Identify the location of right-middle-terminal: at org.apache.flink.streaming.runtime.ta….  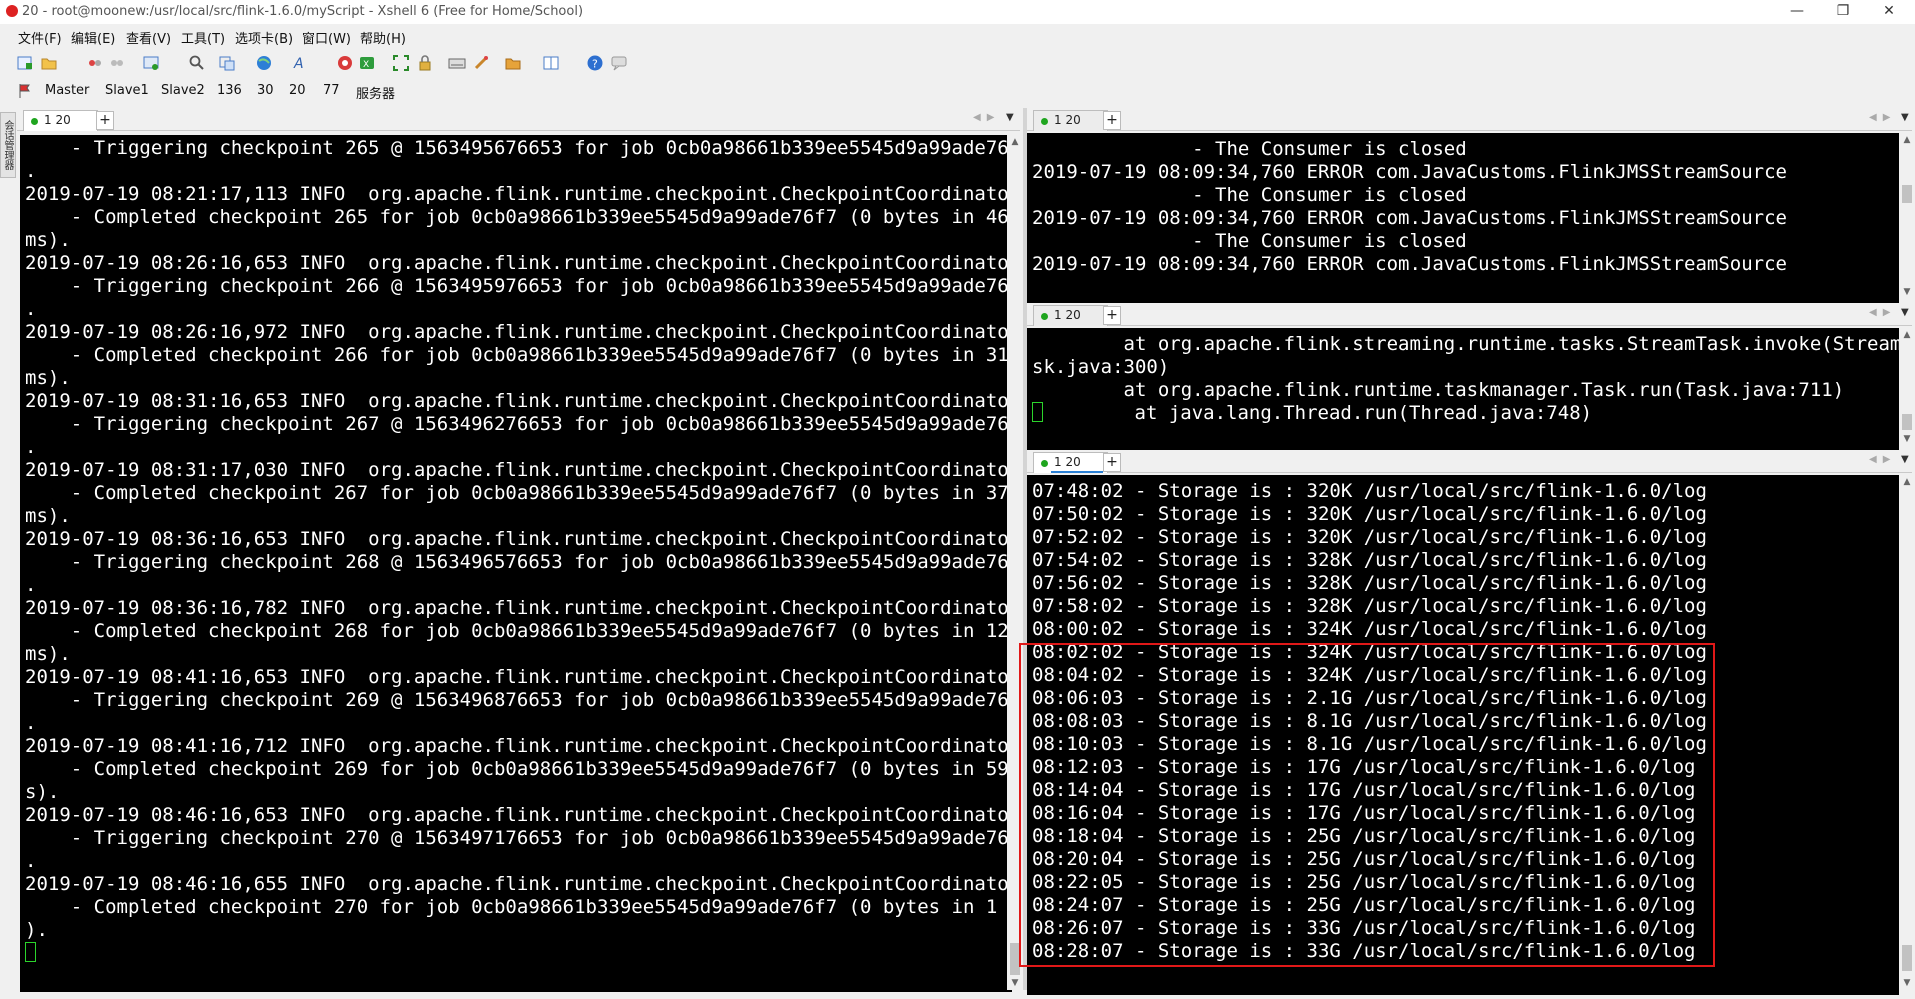
(1463, 389).